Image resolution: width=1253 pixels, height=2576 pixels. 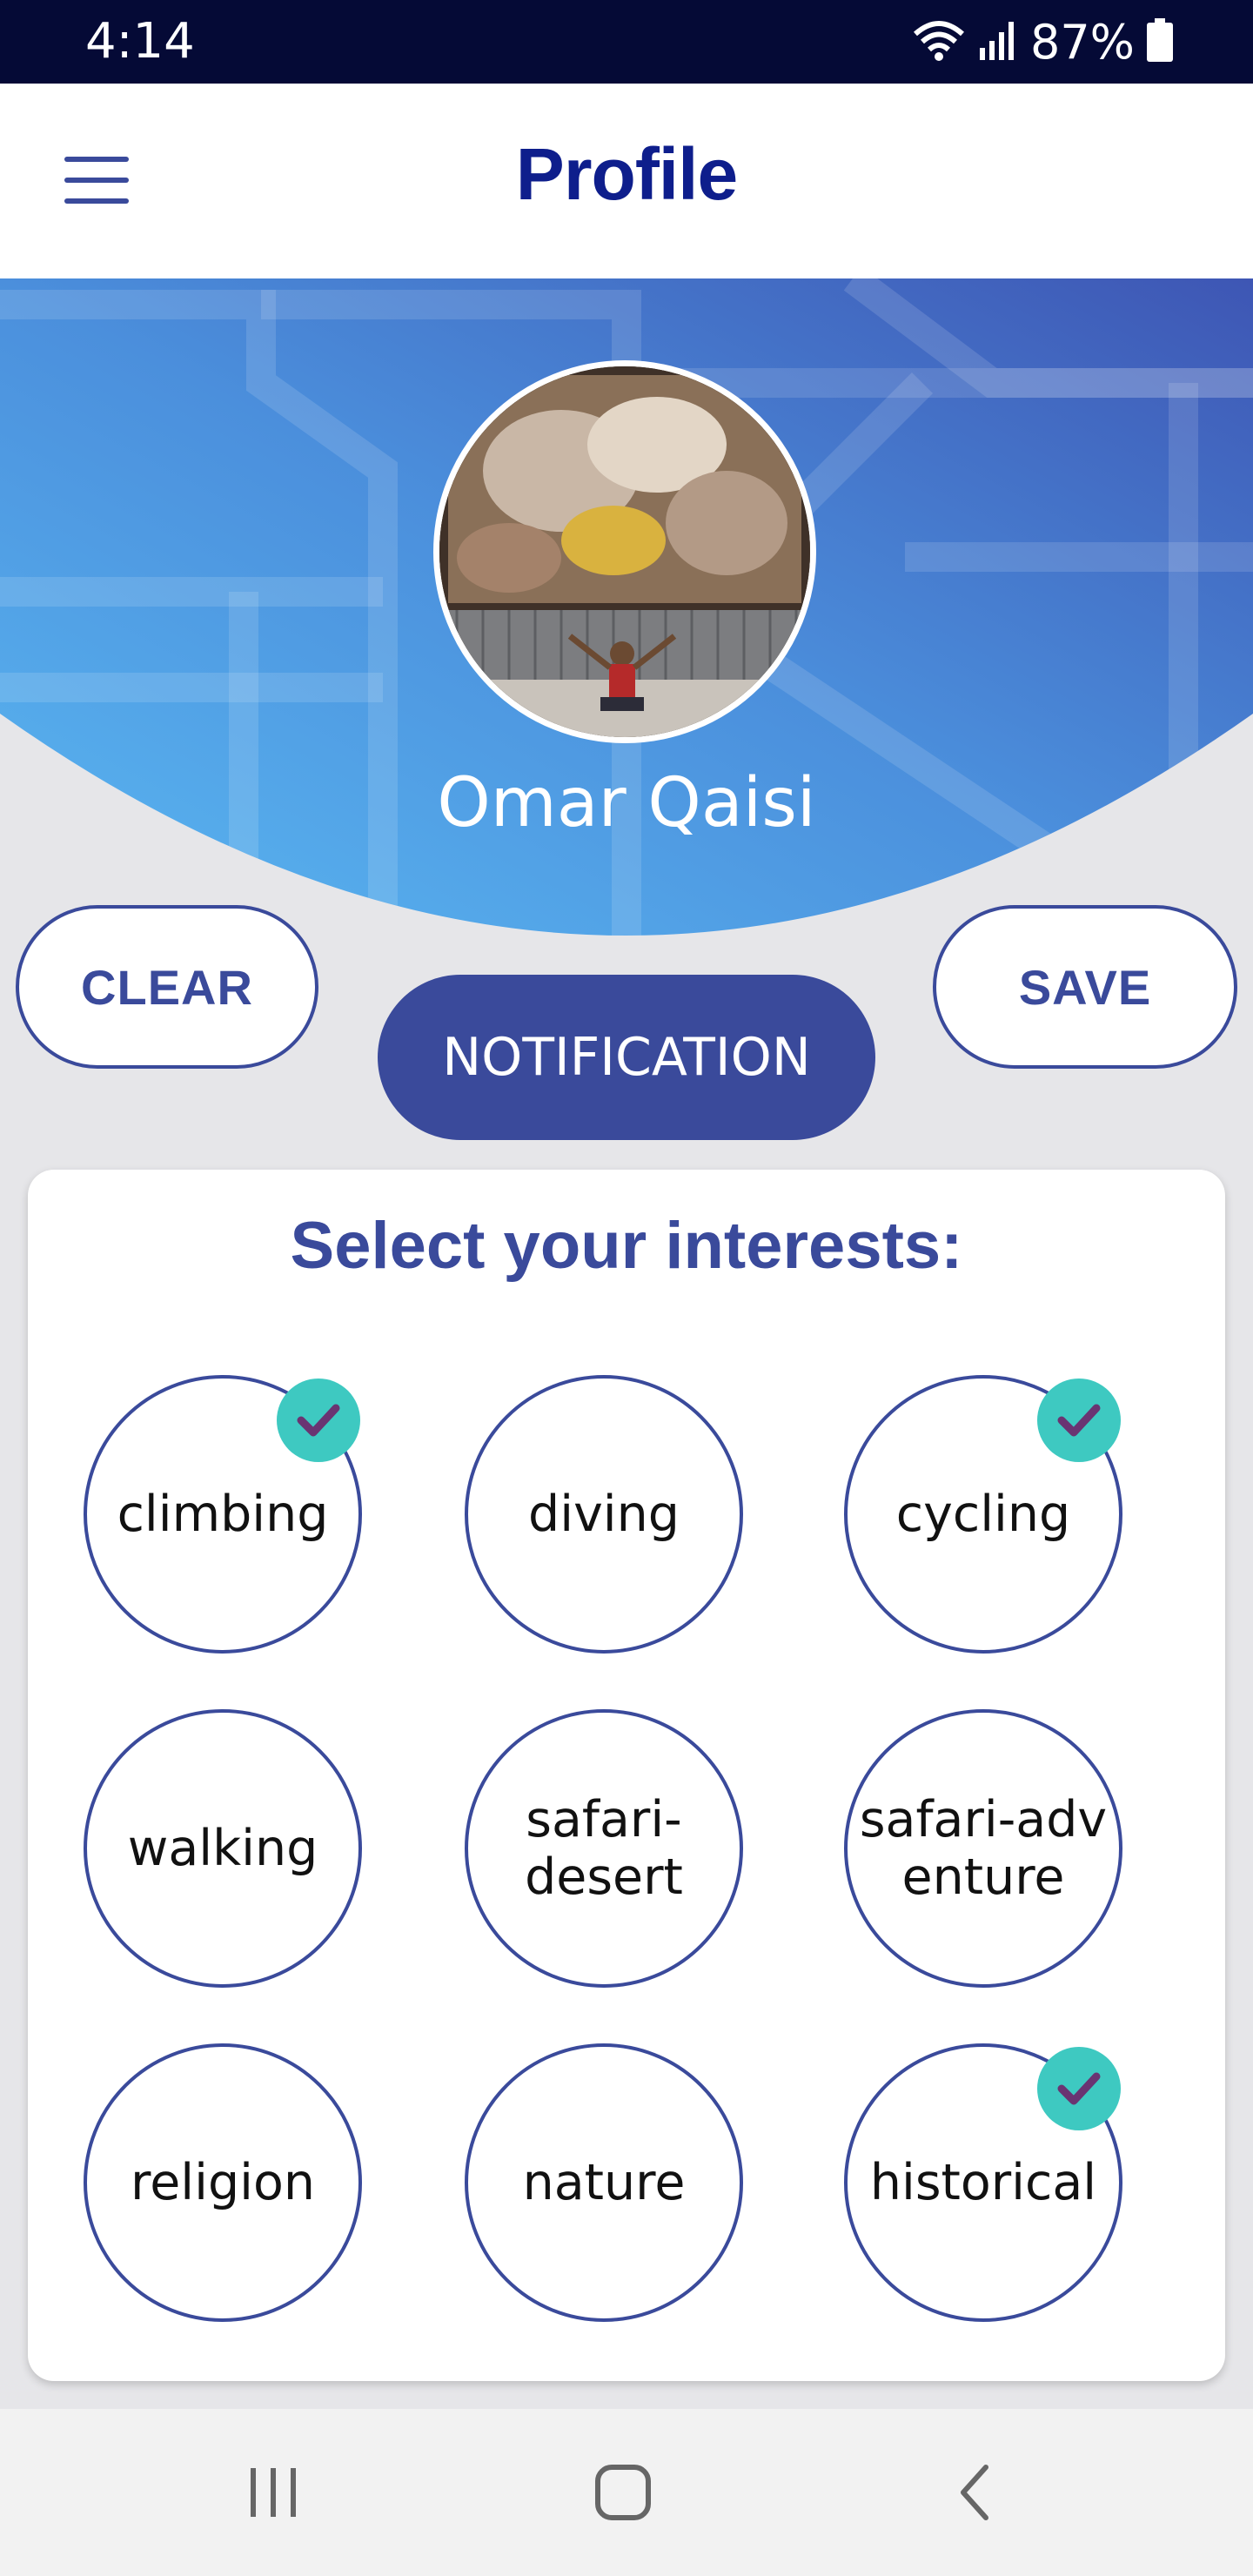 I want to click on interest-walking: walking, so click(x=223, y=1849).